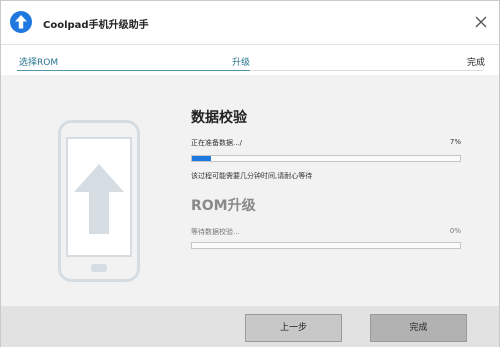  What do you see at coordinates (455, 142) in the screenshot?
I see `verify-percent: 7%` at bounding box center [455, 142].